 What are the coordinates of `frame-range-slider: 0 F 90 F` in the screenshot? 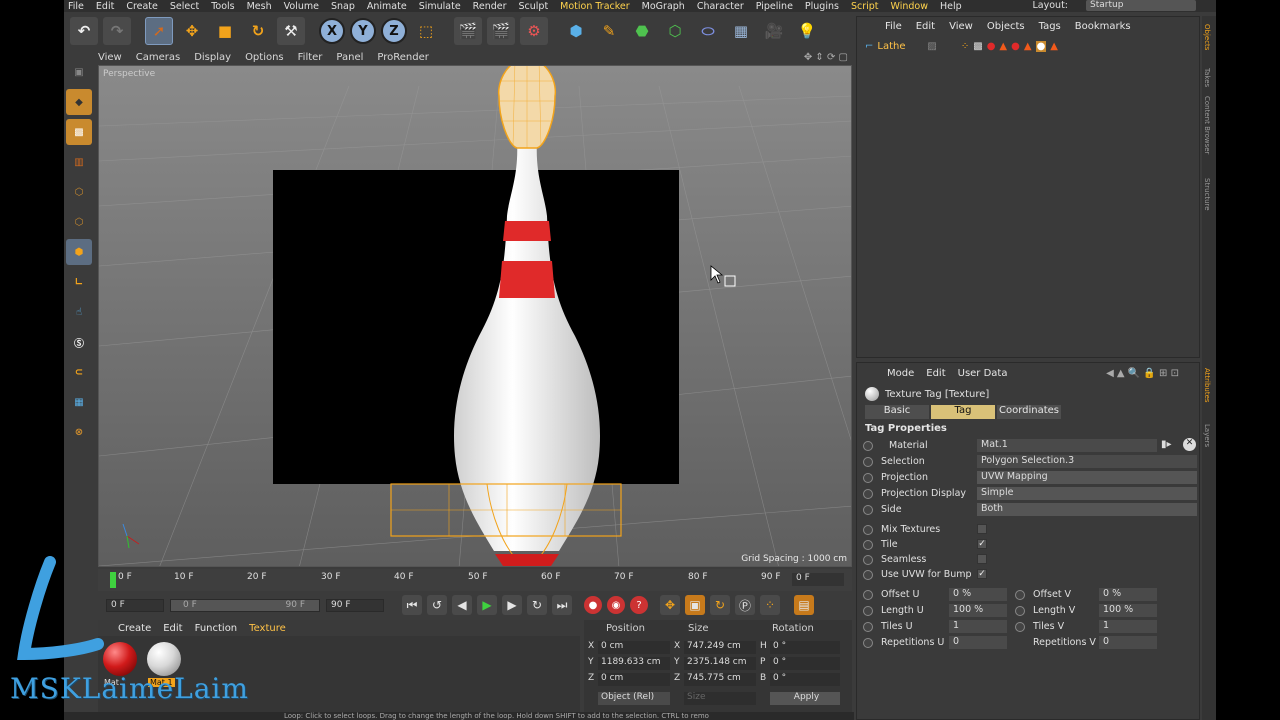 It's located at (245, 605).